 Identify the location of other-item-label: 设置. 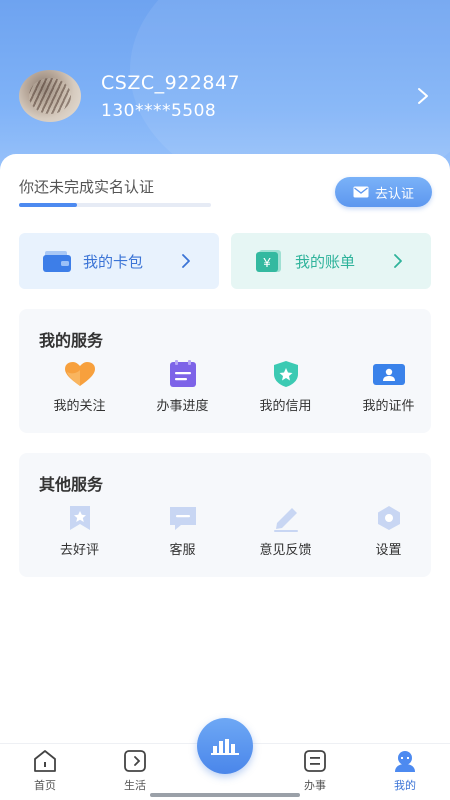
(388, 550).